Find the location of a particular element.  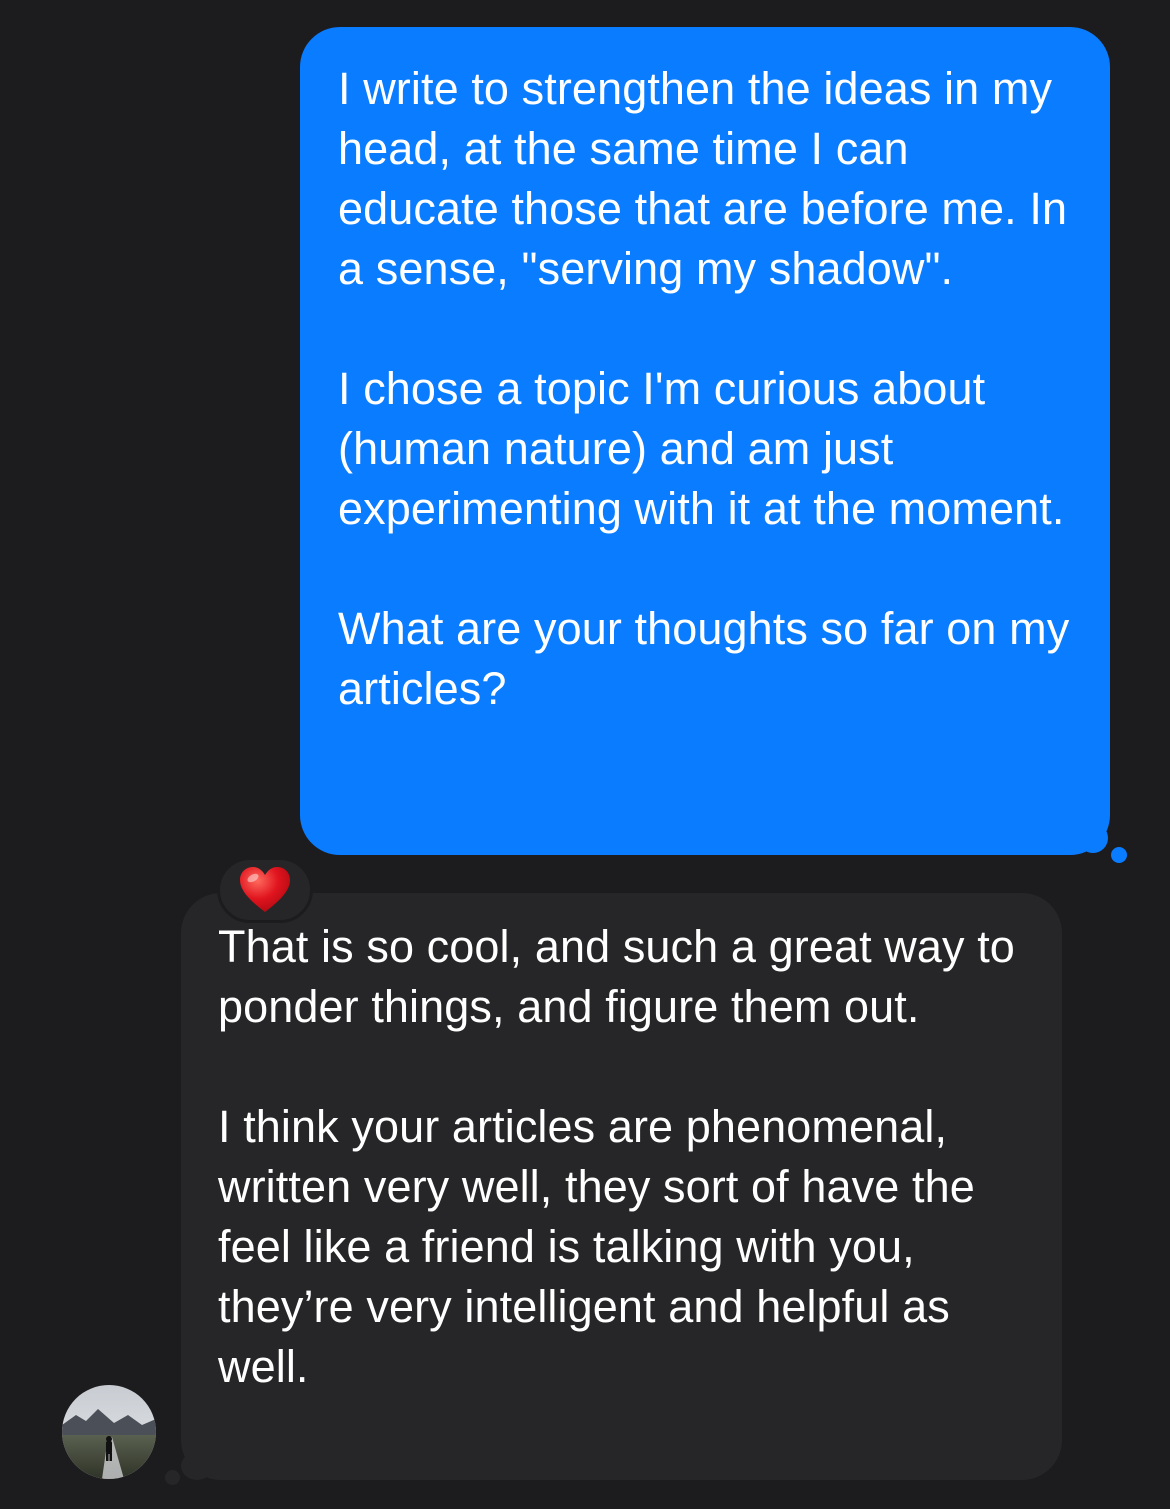

heart-reaction-badge is located at coordinates (265, 890).